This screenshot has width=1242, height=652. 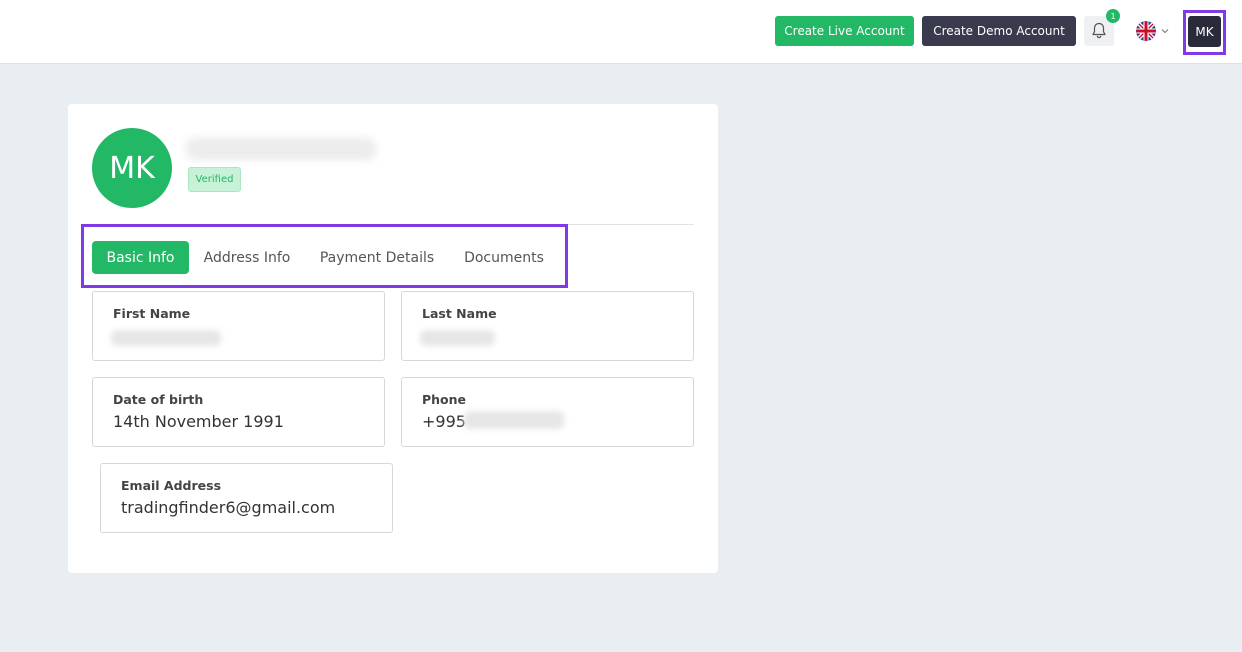 What do you see at coordinates (228, 507) in the screenshot?
I see `email-value: tradingfinder6@gmail.com` at bounding box center [228, 507].